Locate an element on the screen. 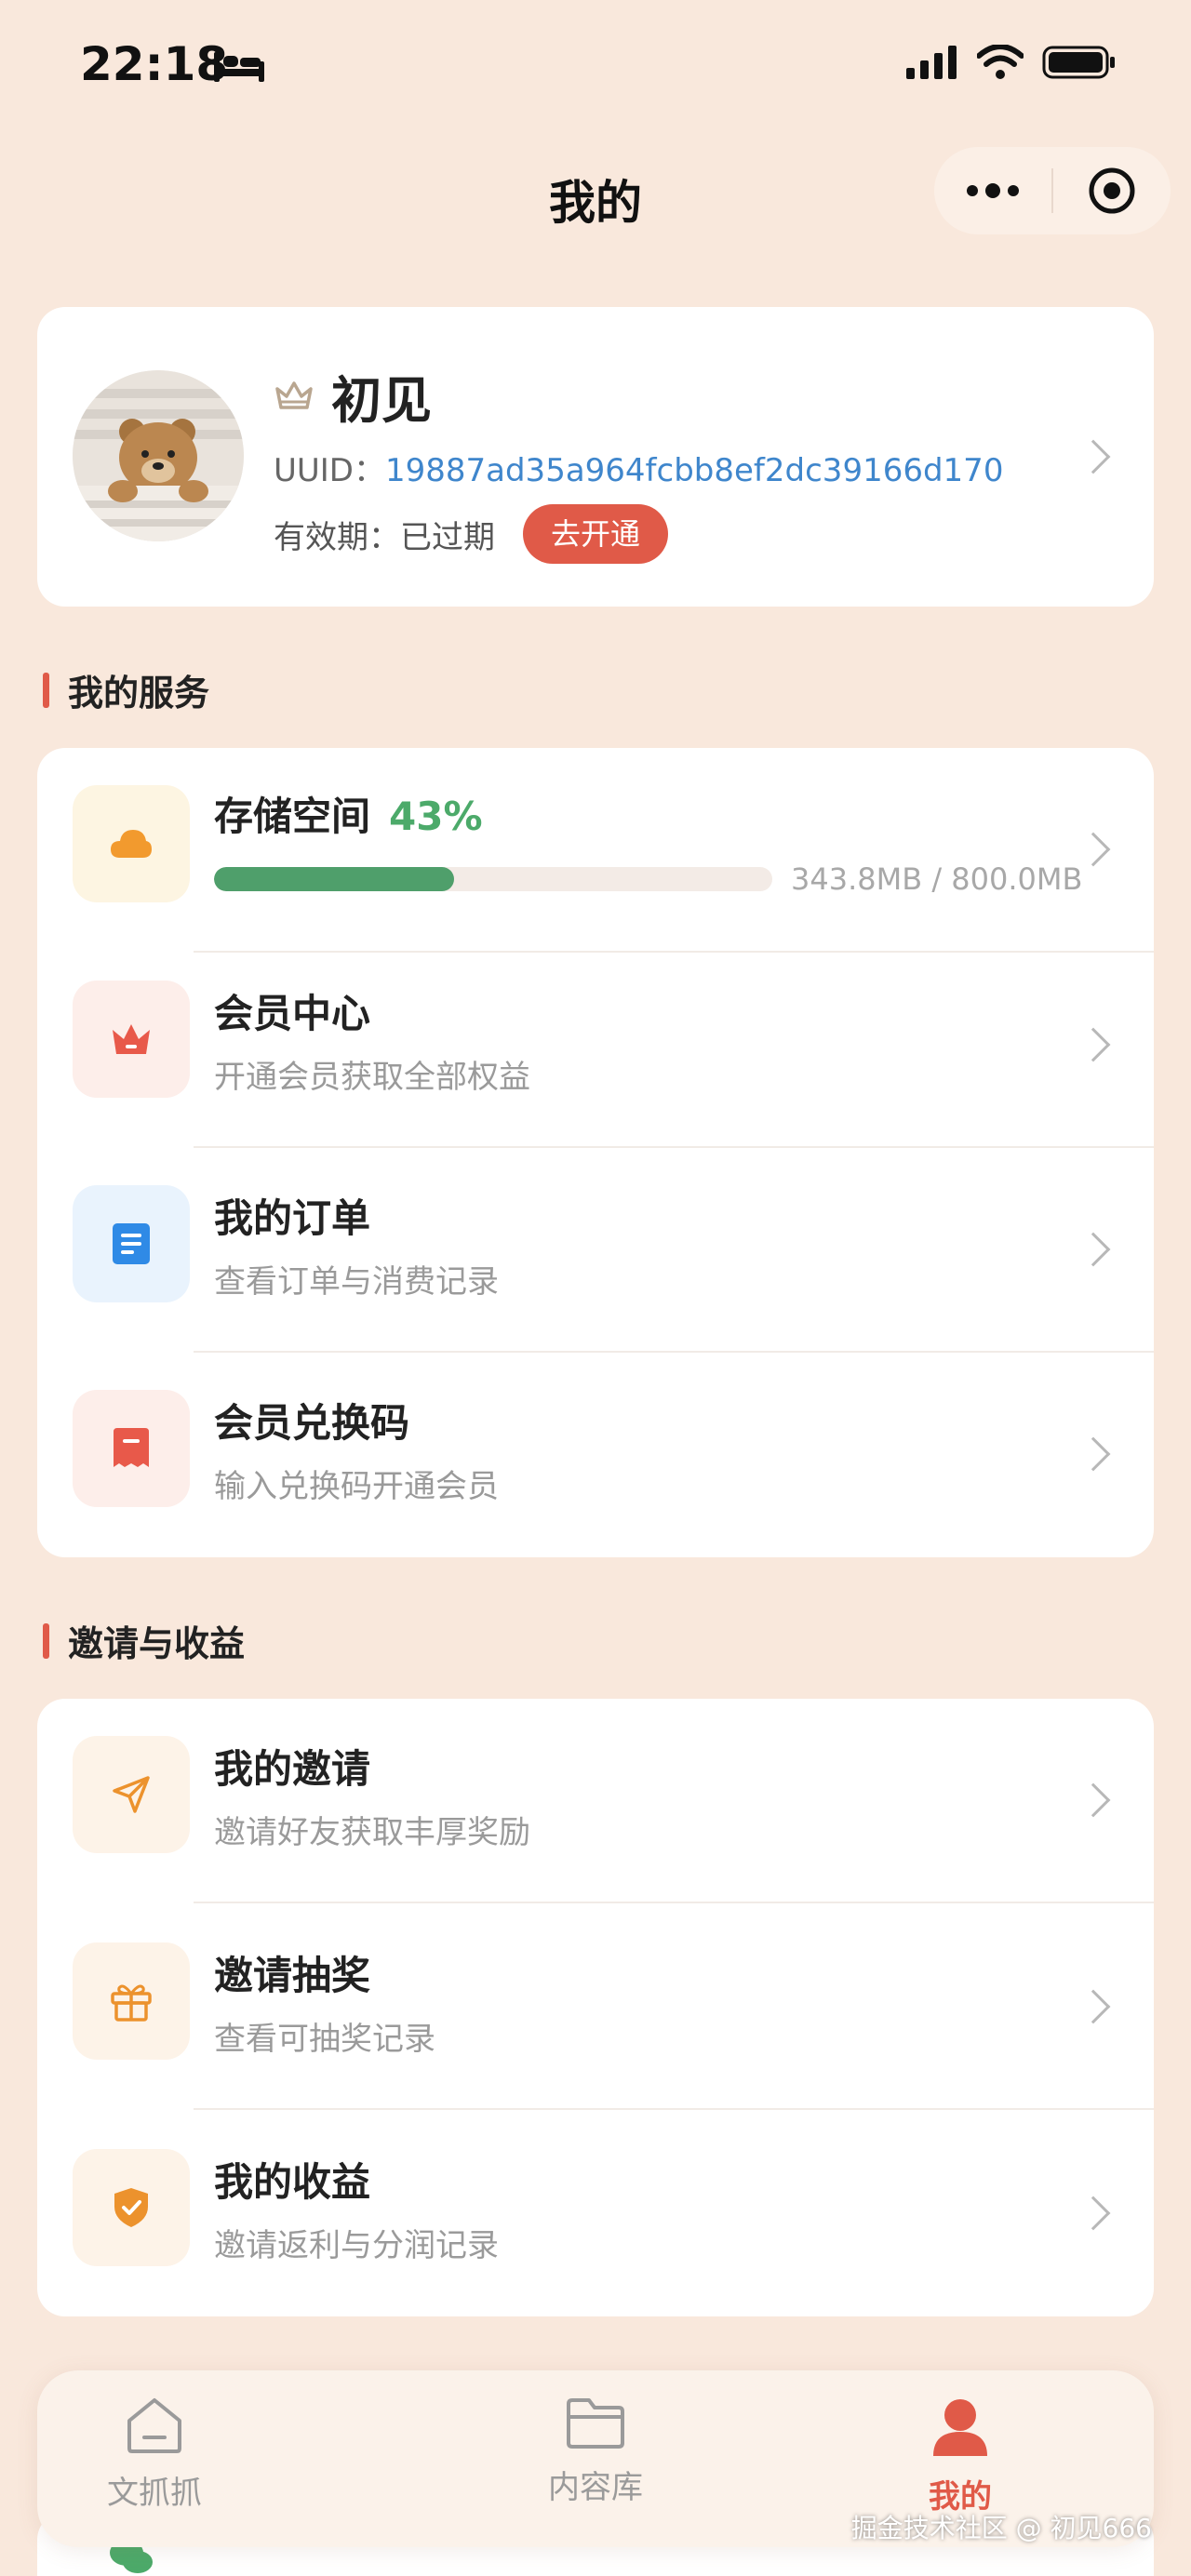 The height and width of the screenshot is (2576, 1191). document-icon is located at coordinates (131, 1243).